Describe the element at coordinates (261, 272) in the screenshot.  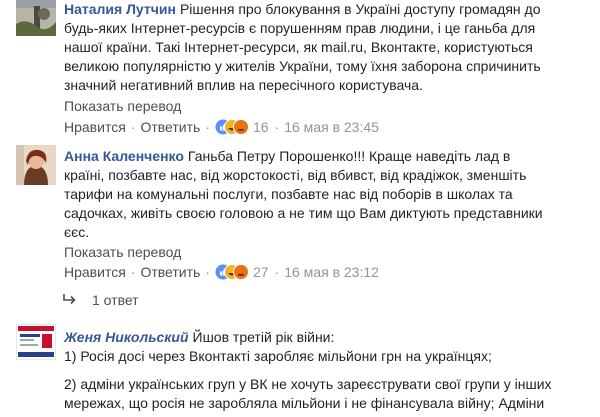
I see `reaction-count: 27` at that location.